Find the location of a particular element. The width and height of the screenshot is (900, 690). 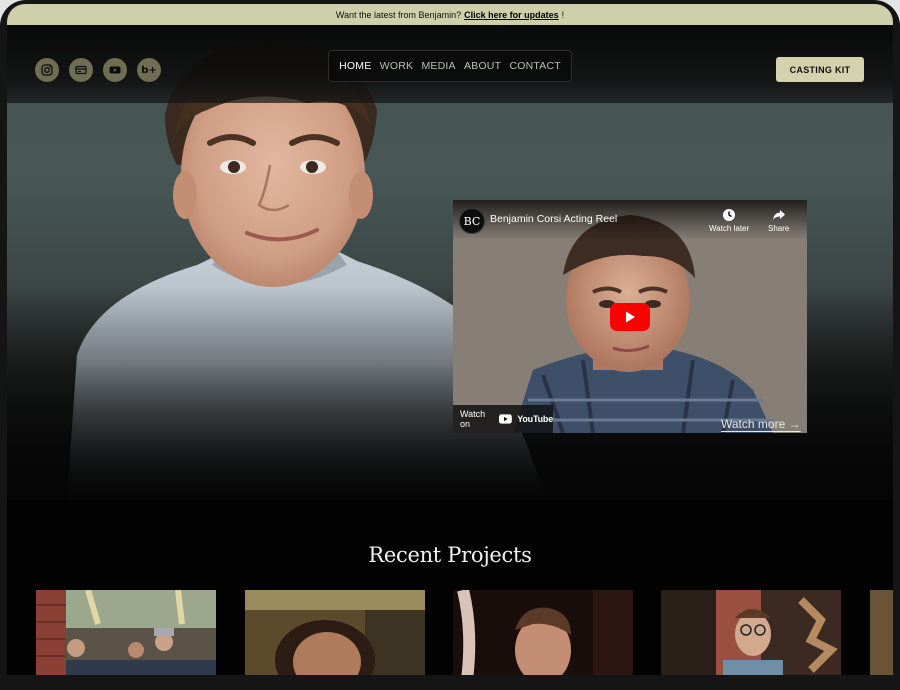

watch-on-label: Watch on is located at coordinates (473, 419).